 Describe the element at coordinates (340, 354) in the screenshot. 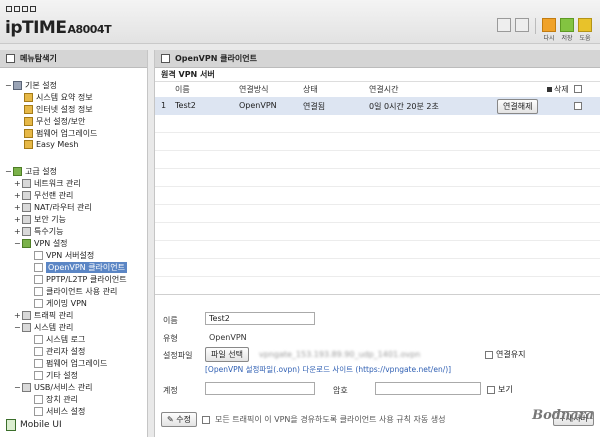

I see `selected-file-name: vpngate_153.193.89.90_udp_1401.ovpn` at that location.